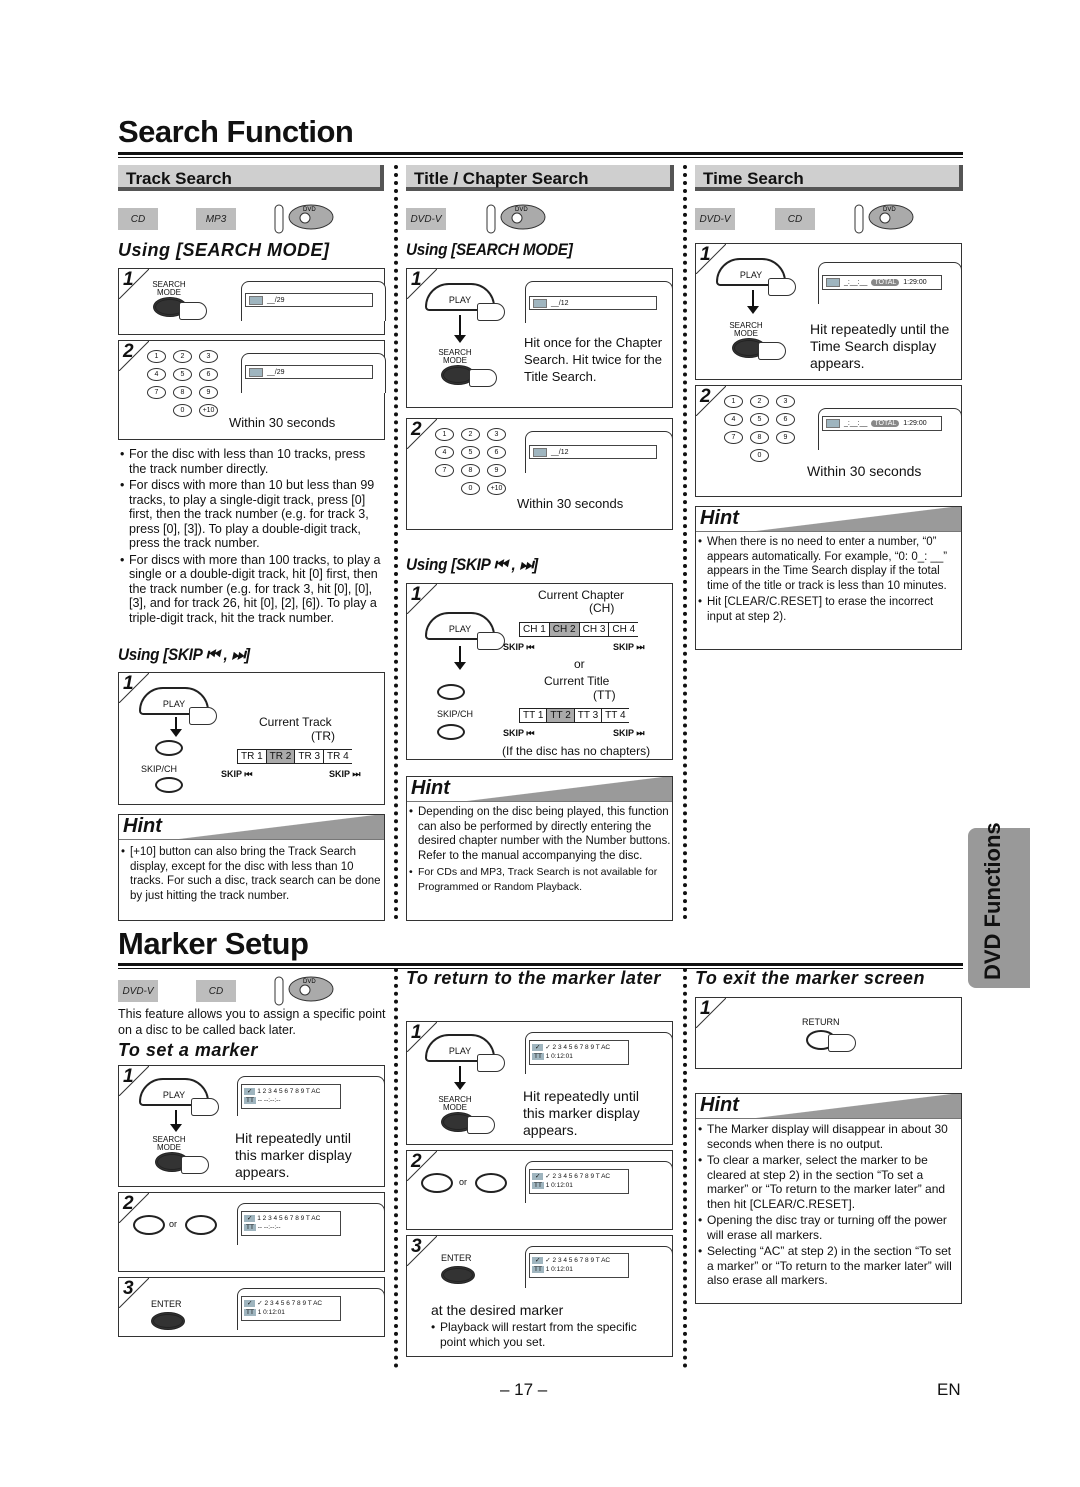 Image resolution: width=1080 pixels, height=1487 pixels. I want to click on title-rule, so click(540, 153).